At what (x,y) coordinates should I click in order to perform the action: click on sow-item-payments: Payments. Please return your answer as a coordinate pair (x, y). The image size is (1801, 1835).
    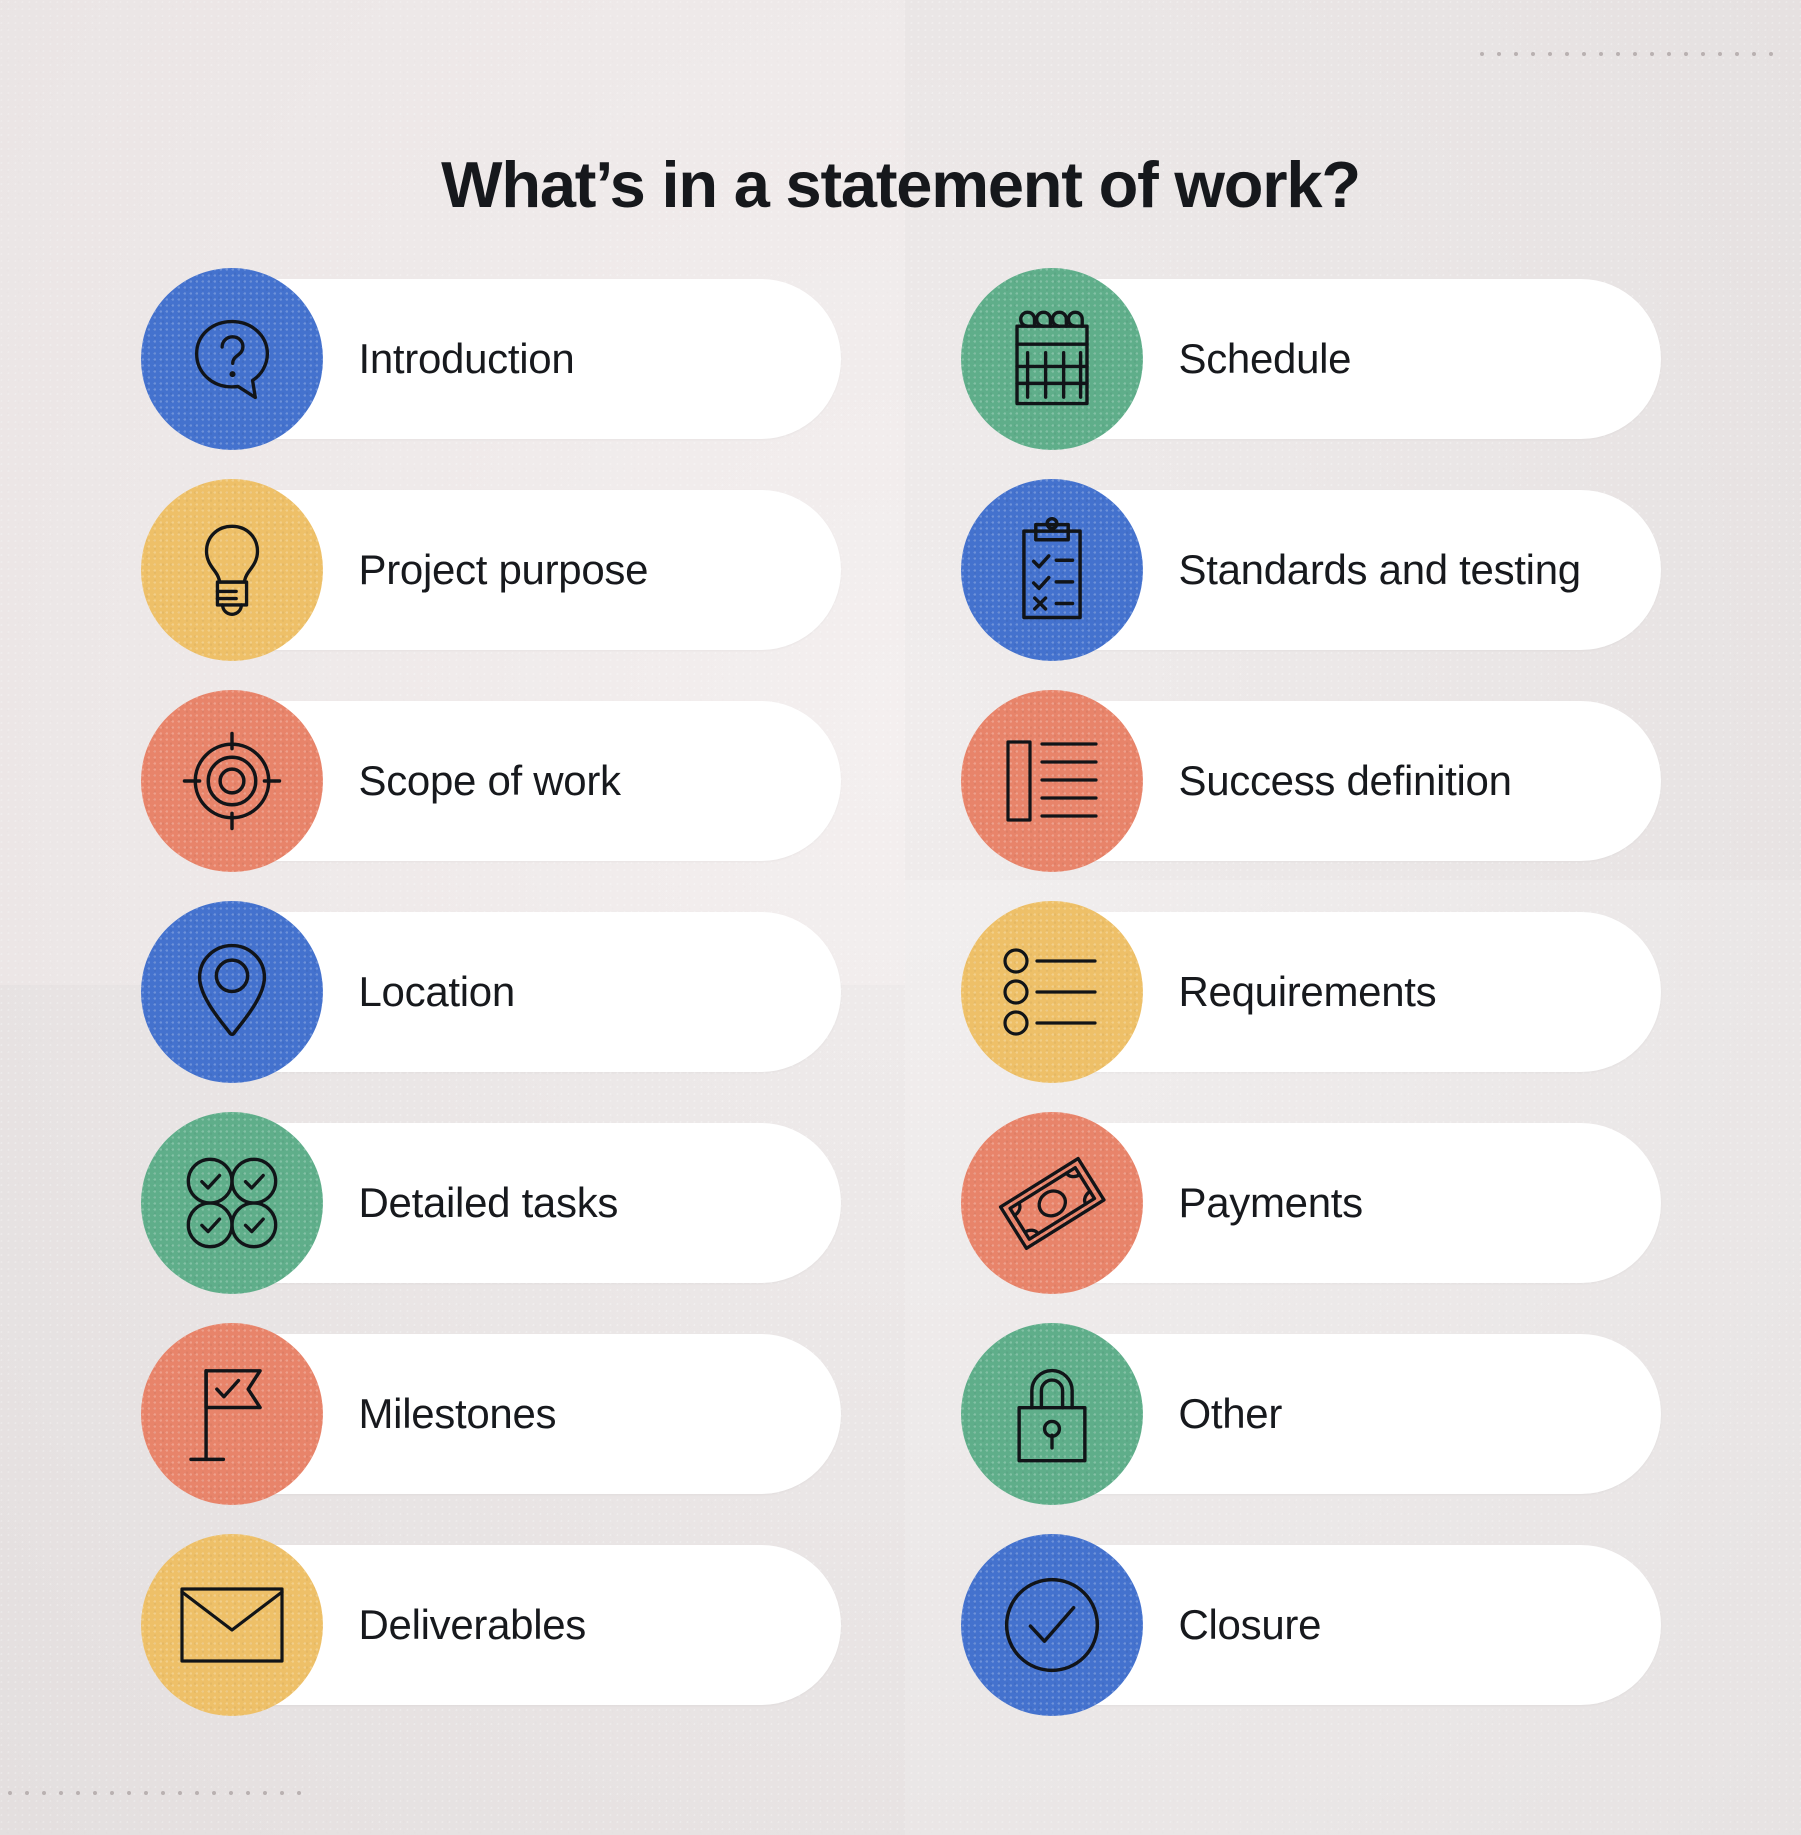
    Looking at the image, I should click on (1310, 1203).